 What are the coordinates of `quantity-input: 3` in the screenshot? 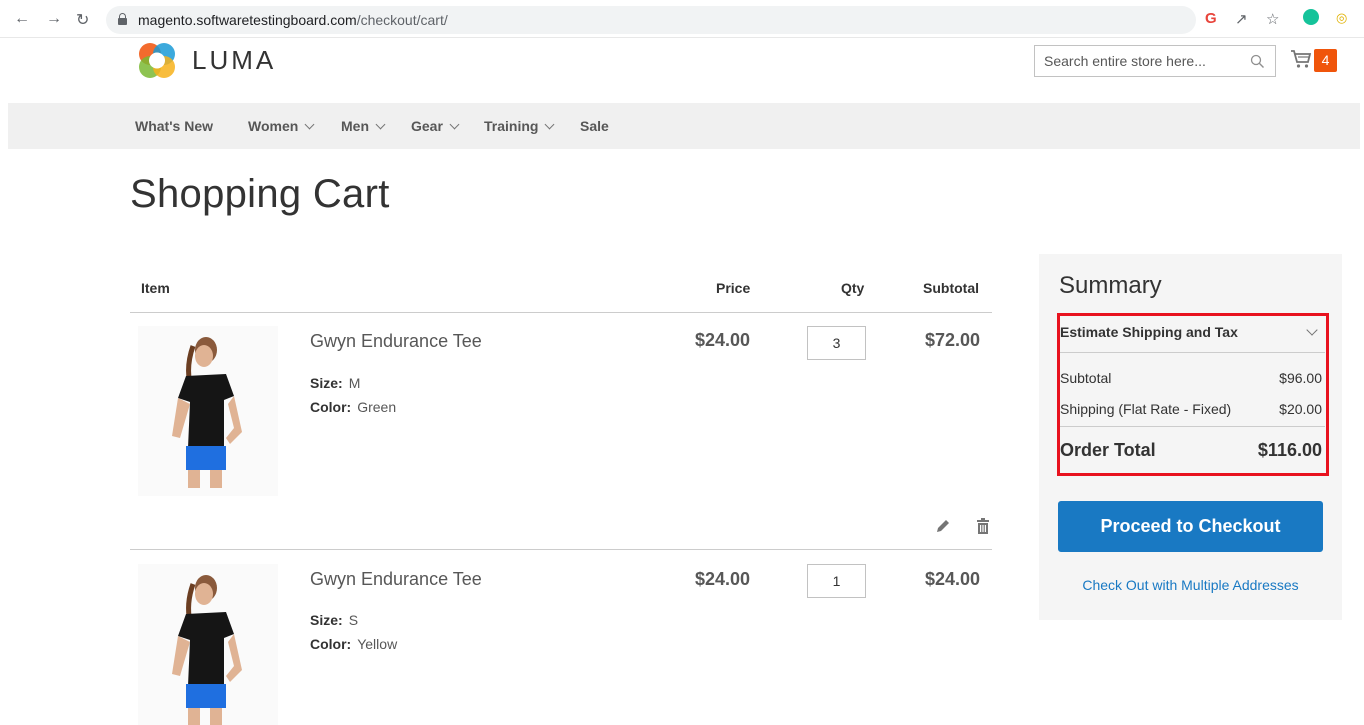 It's located at (836, 343).